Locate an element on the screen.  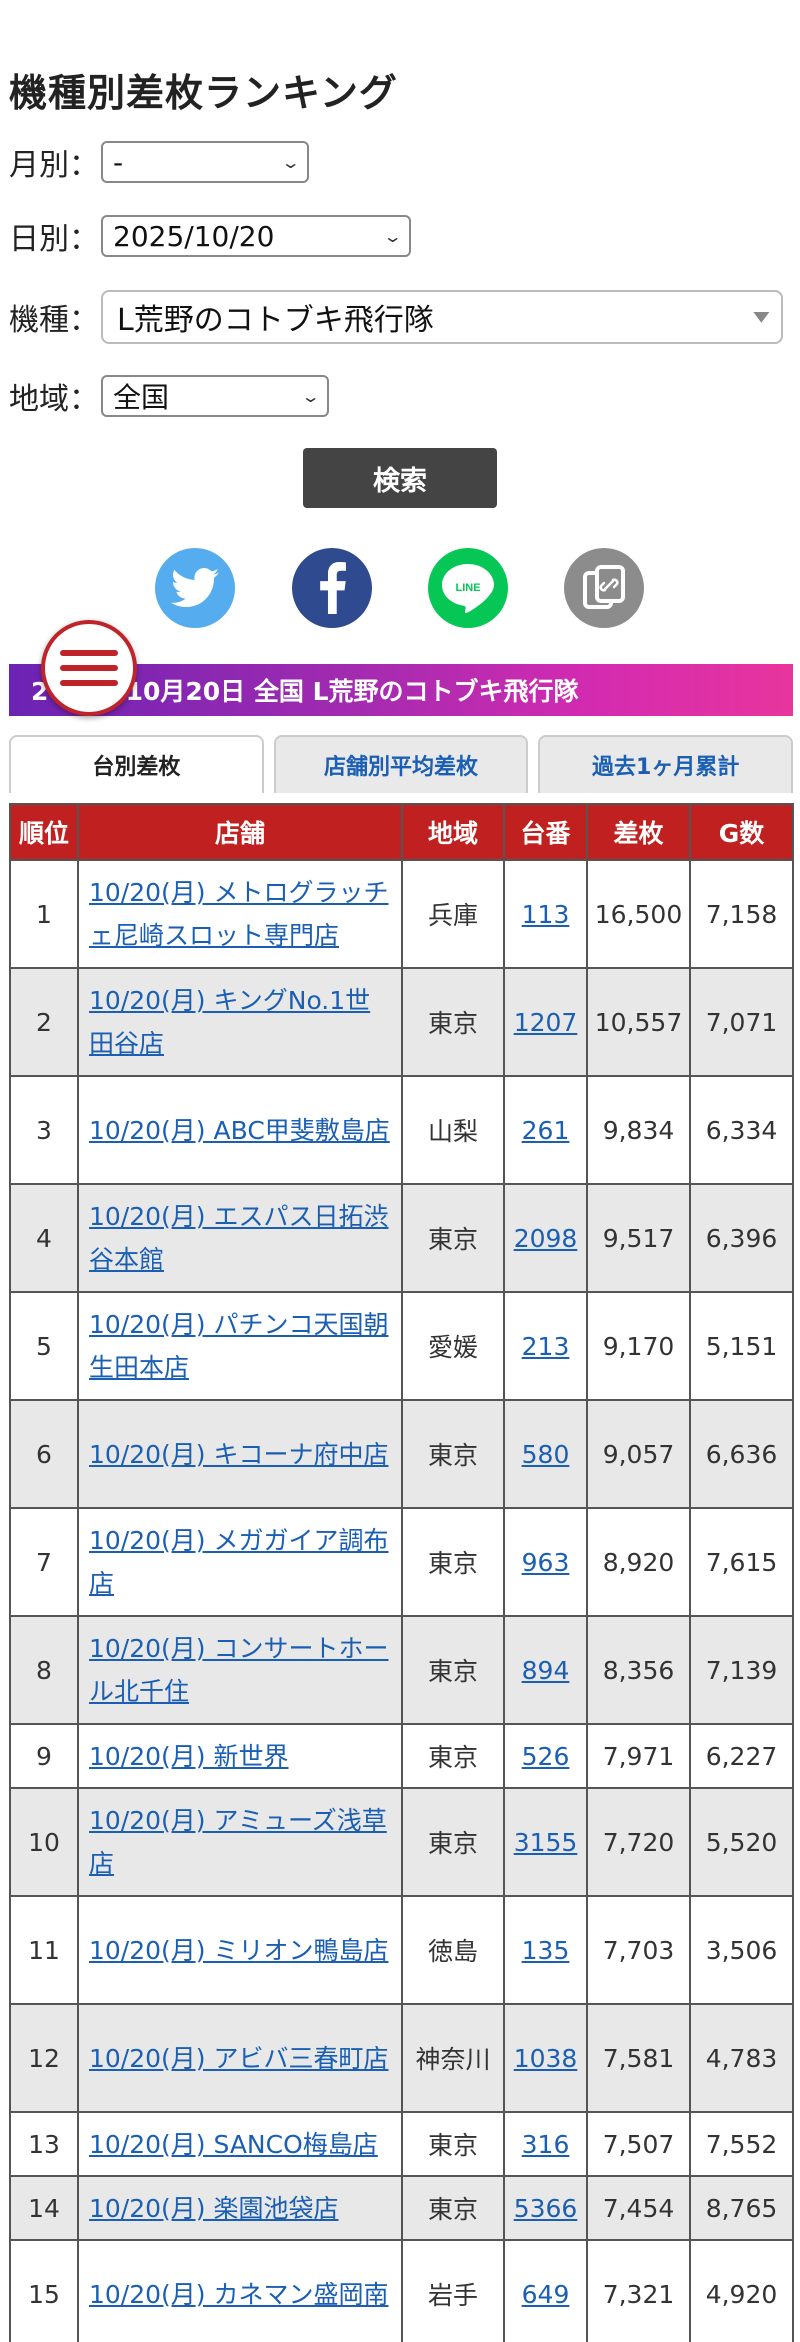
machine-filter-row: 機種： L荒野のコトブキ飛行隊 ▼ is located at coordinates (396, 317).